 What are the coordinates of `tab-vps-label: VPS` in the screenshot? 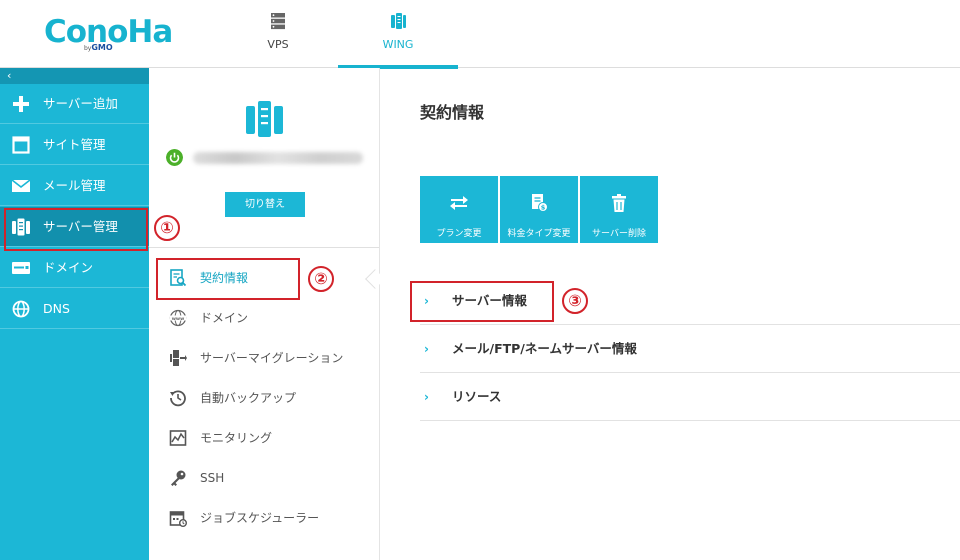 It's located at (278, 44).